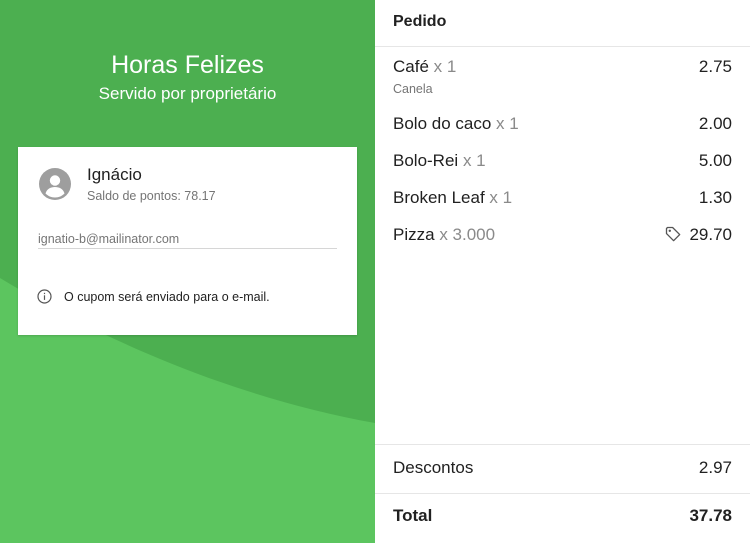 The image size is (750, 543). Describe the element at coordinates (433, 467) in the screenshot. I see `discount-label: Descontos` at that location.